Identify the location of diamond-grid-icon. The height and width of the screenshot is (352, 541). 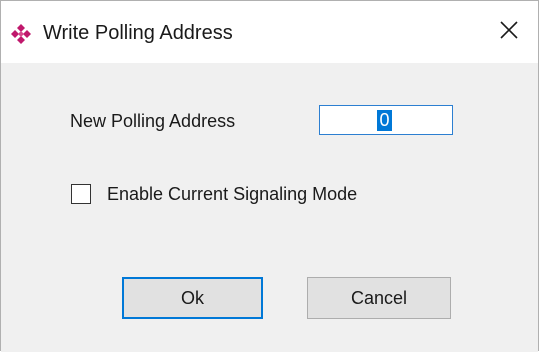
(21, 34).